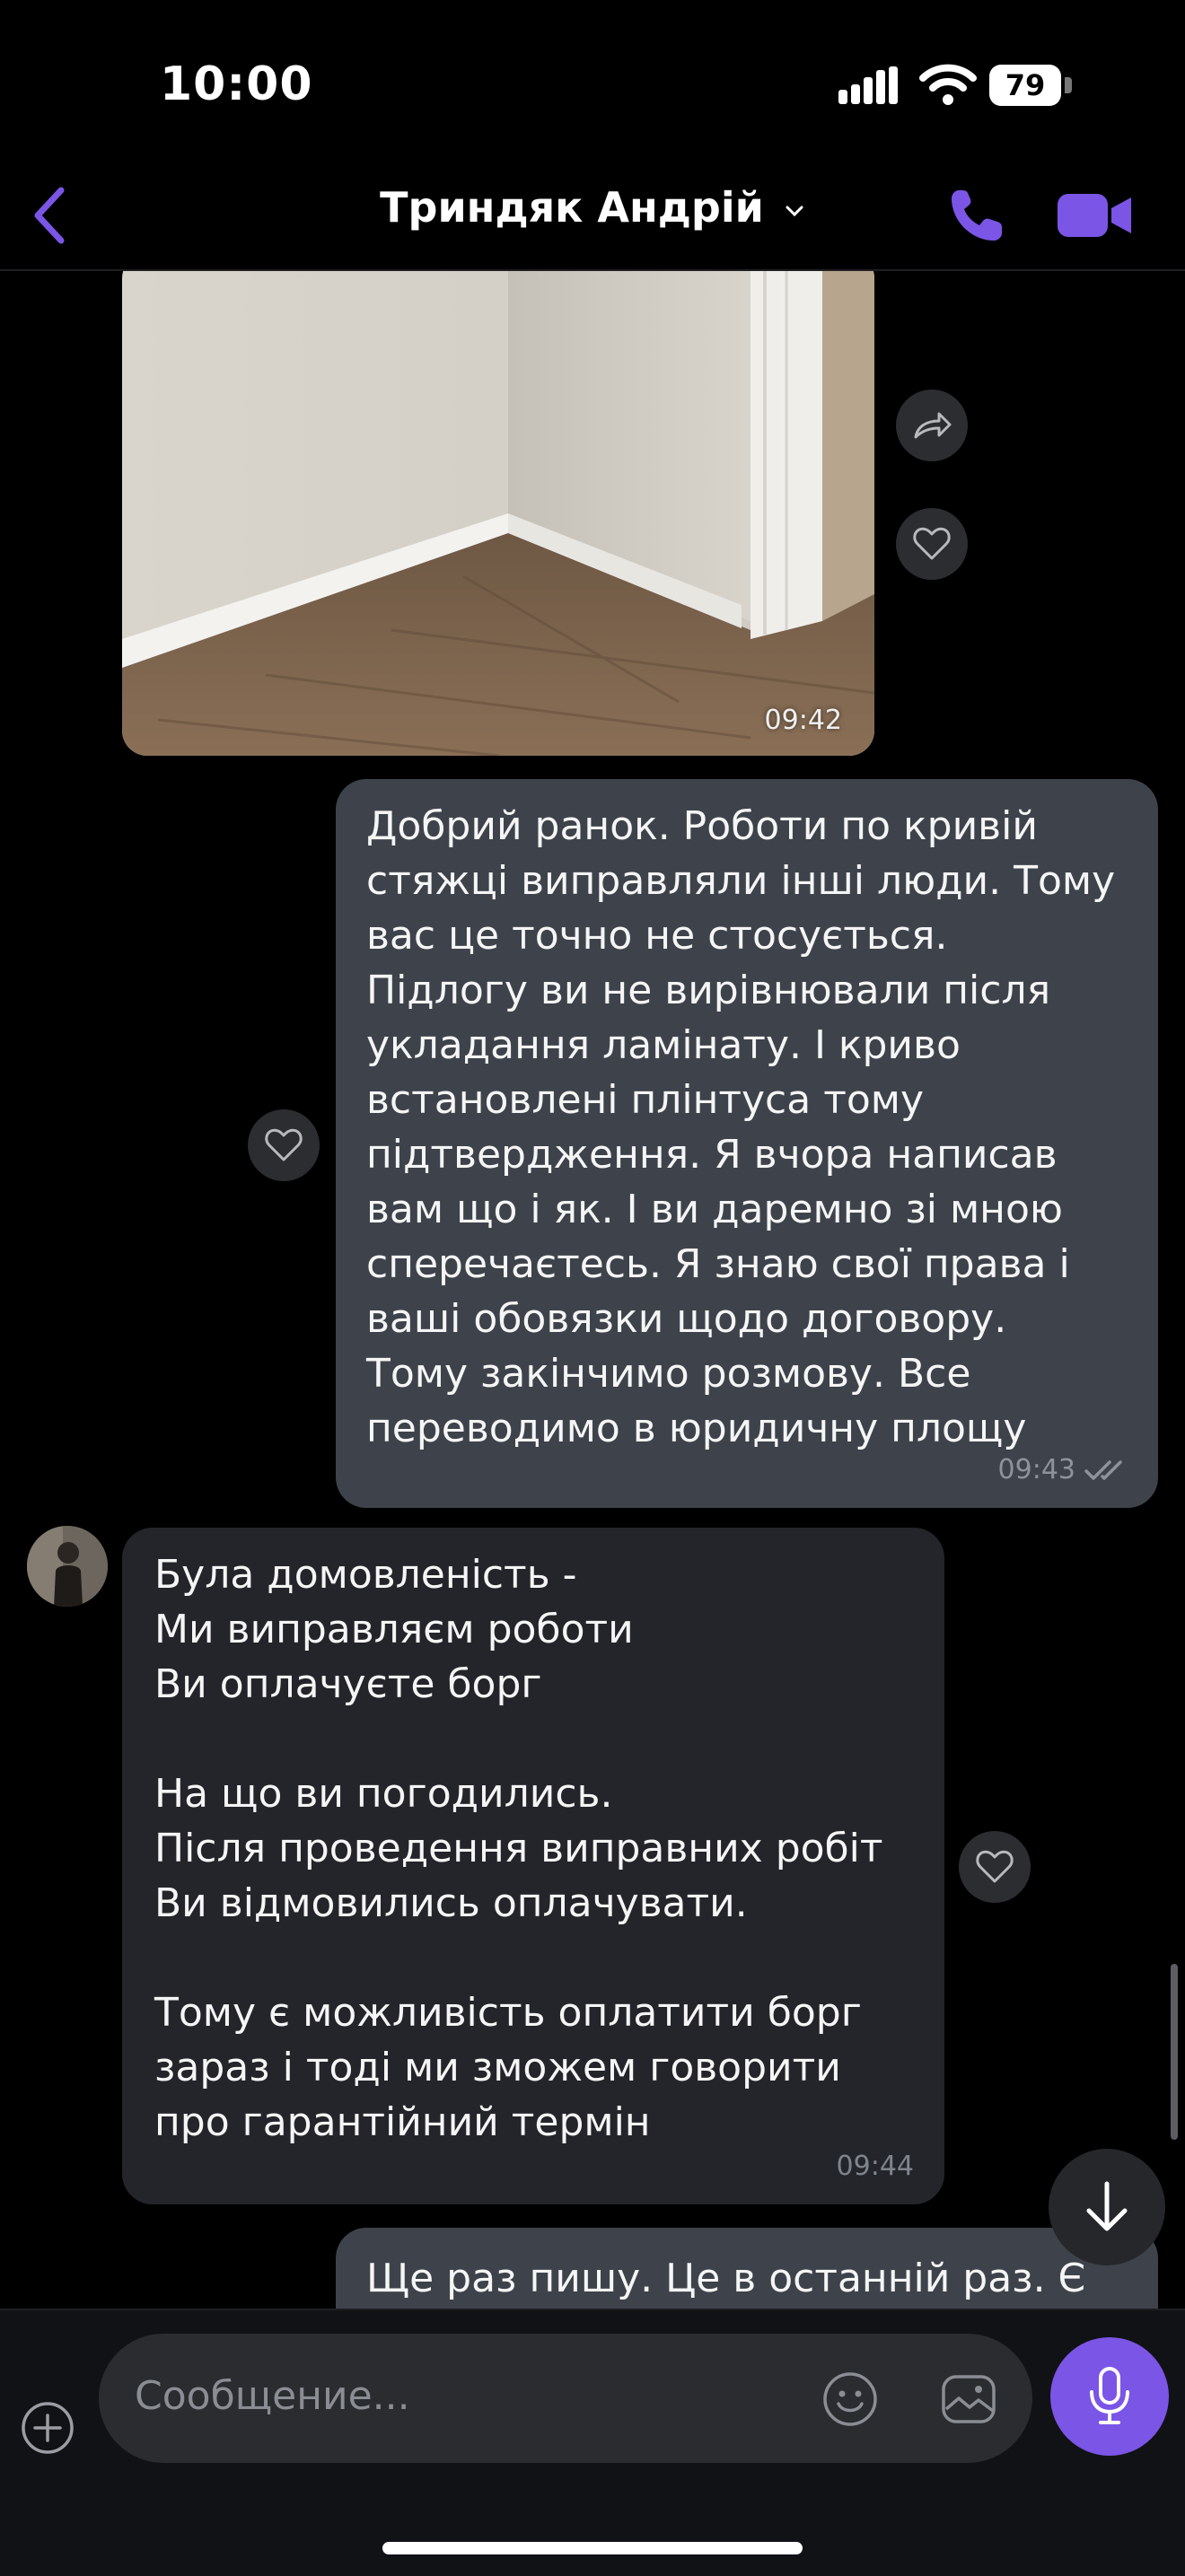 The height and width of the screenshot is (2576, 1185). I want to click on message-line: Після проведення виправних робіт, so click(518, 1848).